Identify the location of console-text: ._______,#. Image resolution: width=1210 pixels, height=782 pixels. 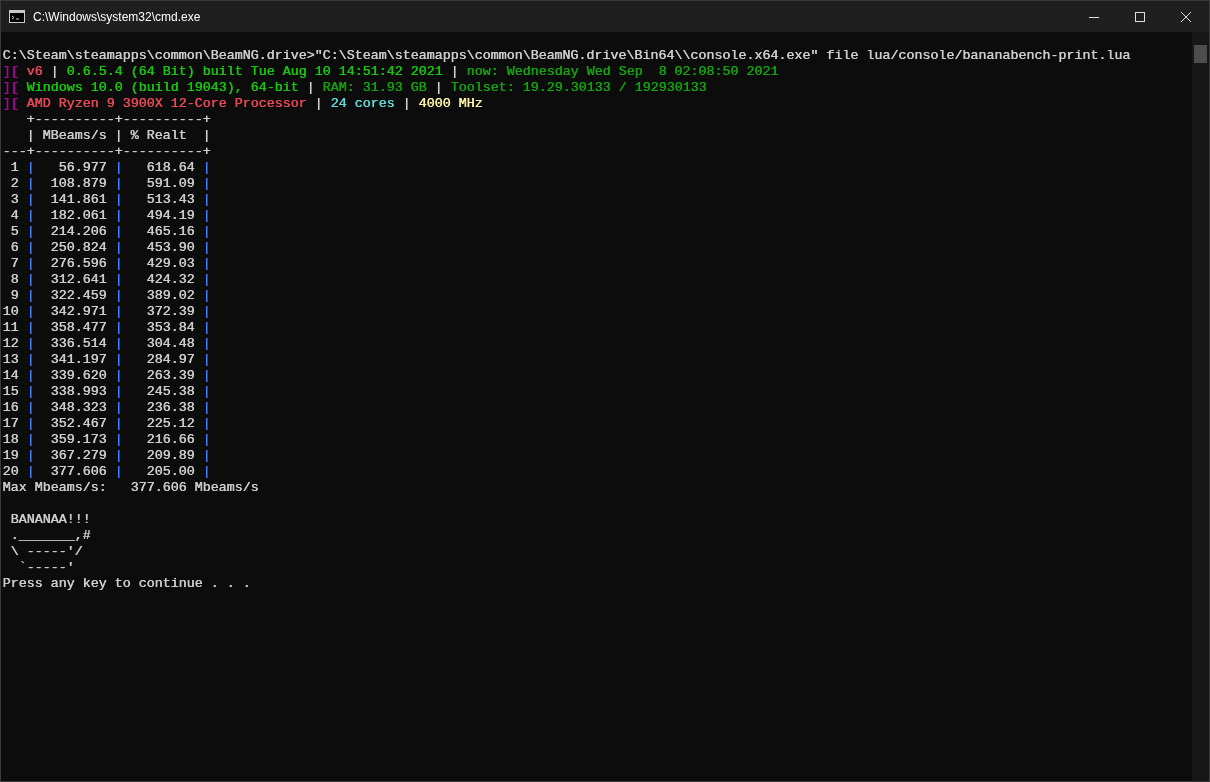
(50, 535).